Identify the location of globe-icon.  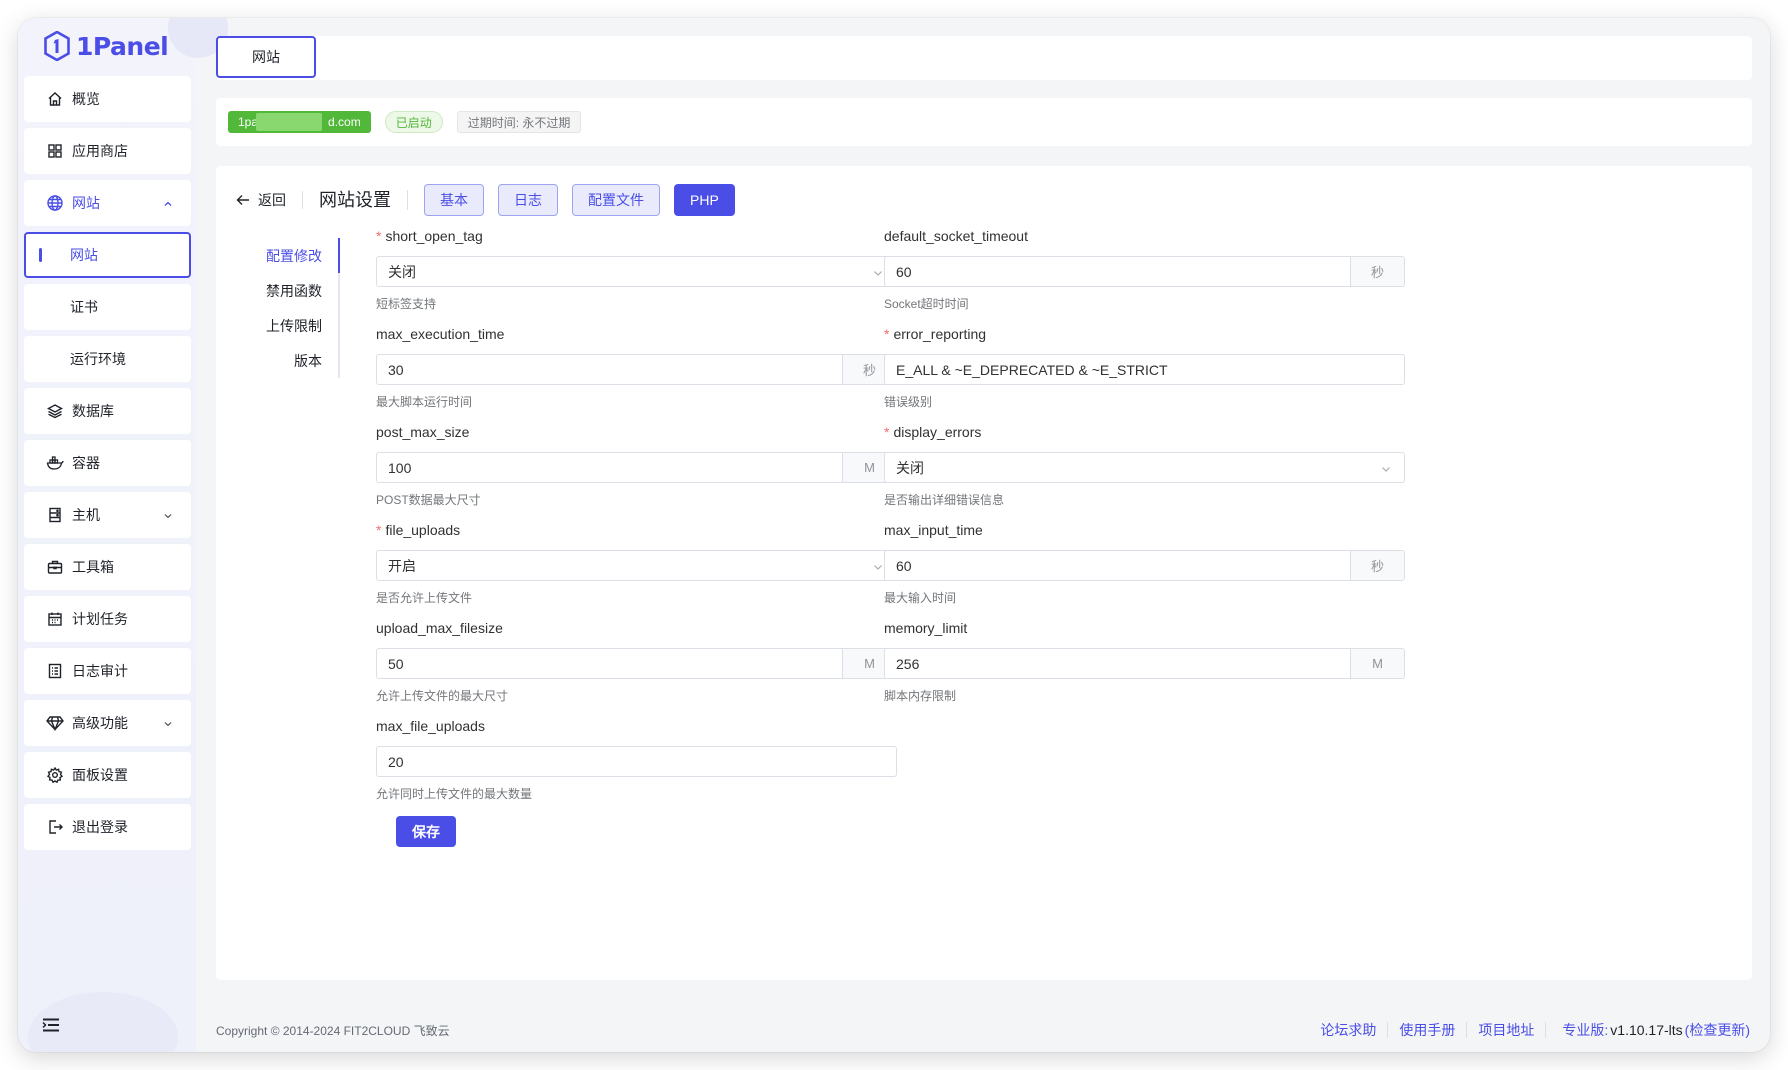
(55, 203).